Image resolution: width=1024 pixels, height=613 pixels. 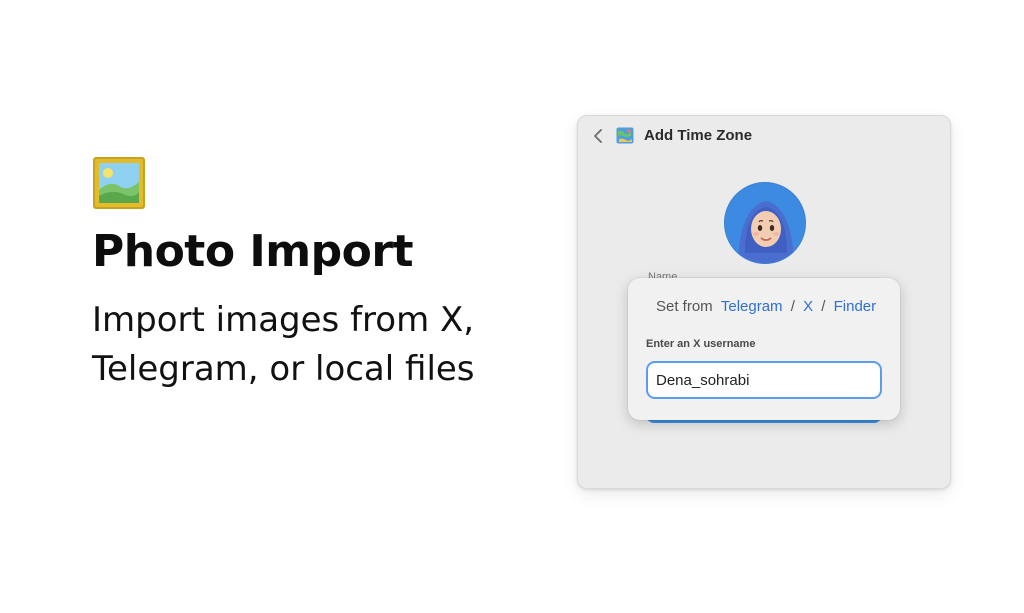 I want to click on username-input-label: Enter an X username, so click(x=701, y=344).